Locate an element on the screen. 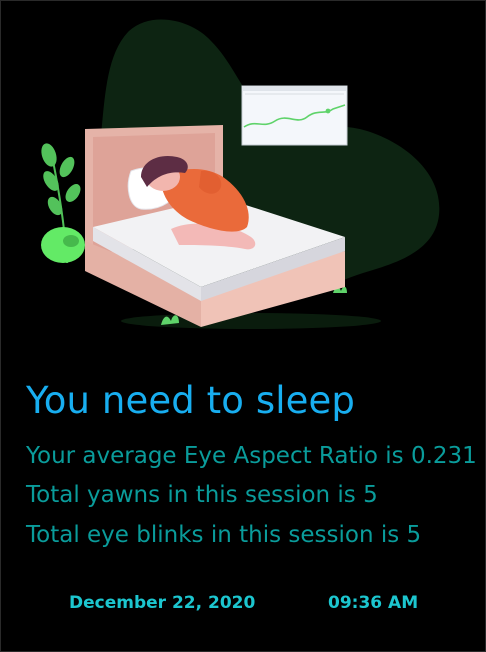 This screenshot has width=486, height=652. eye-aspect-ratio-stat: Your average Eye Aspect Ratio is 0.231 is located at coordinates (251, 456).